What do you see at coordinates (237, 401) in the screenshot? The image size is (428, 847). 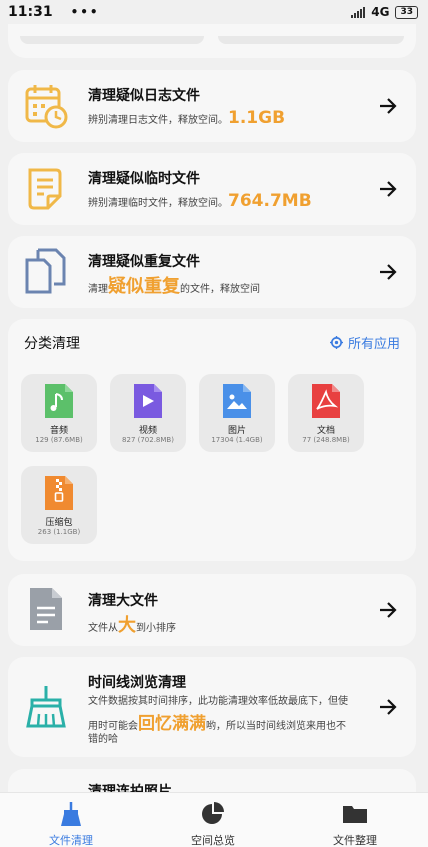 I see `image-file-icon` at bounding box center [237, 401].